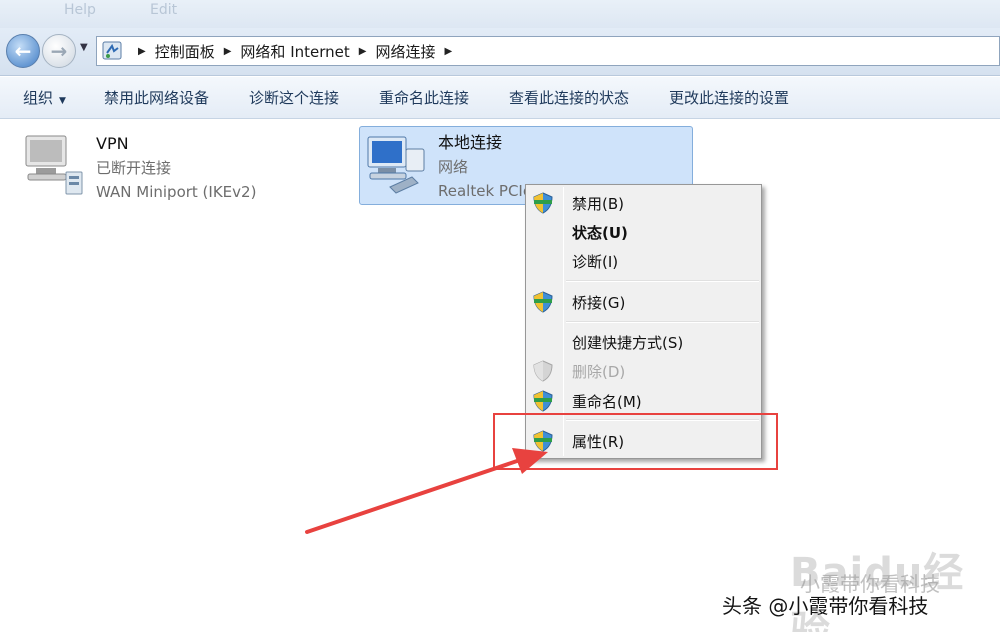 The image size is (1000, 632). I want to click on rename-connection-button: 重命名此连接, so click(424, 98).